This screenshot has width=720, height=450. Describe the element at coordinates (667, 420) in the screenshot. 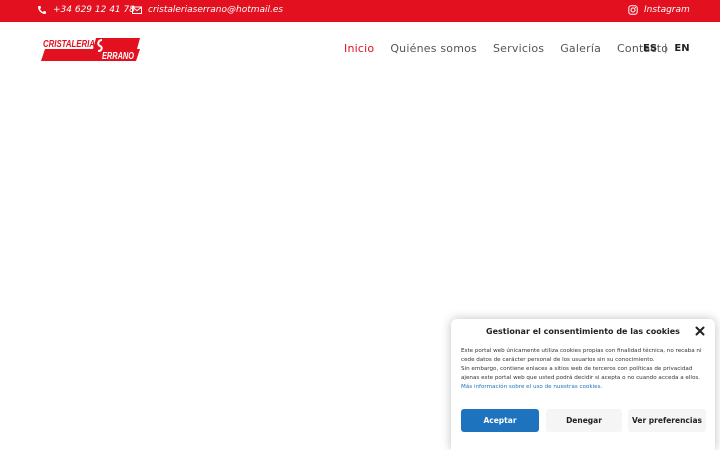

I see `view-preferences-button: Ver preferencias` at that location.